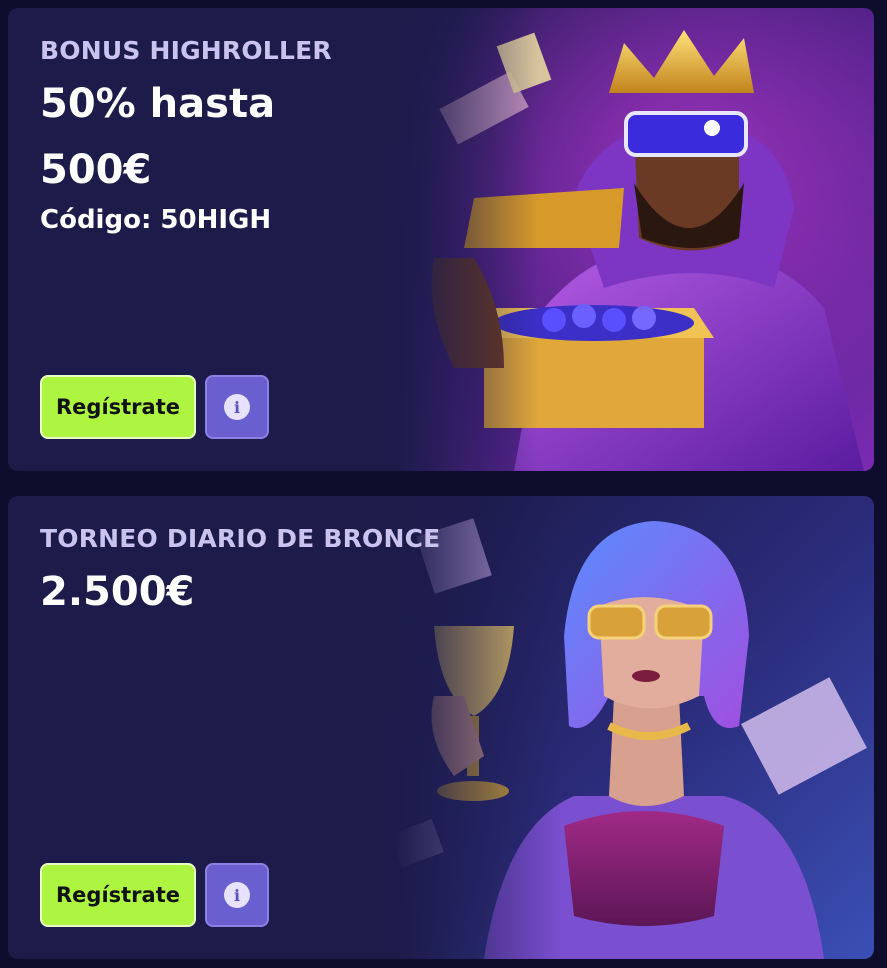 The height and width of the screenshot is (968, 887). Describe the element at coordinates (117, 592) in the screenshot. I see `promo-headline: 2.500€` at that location.